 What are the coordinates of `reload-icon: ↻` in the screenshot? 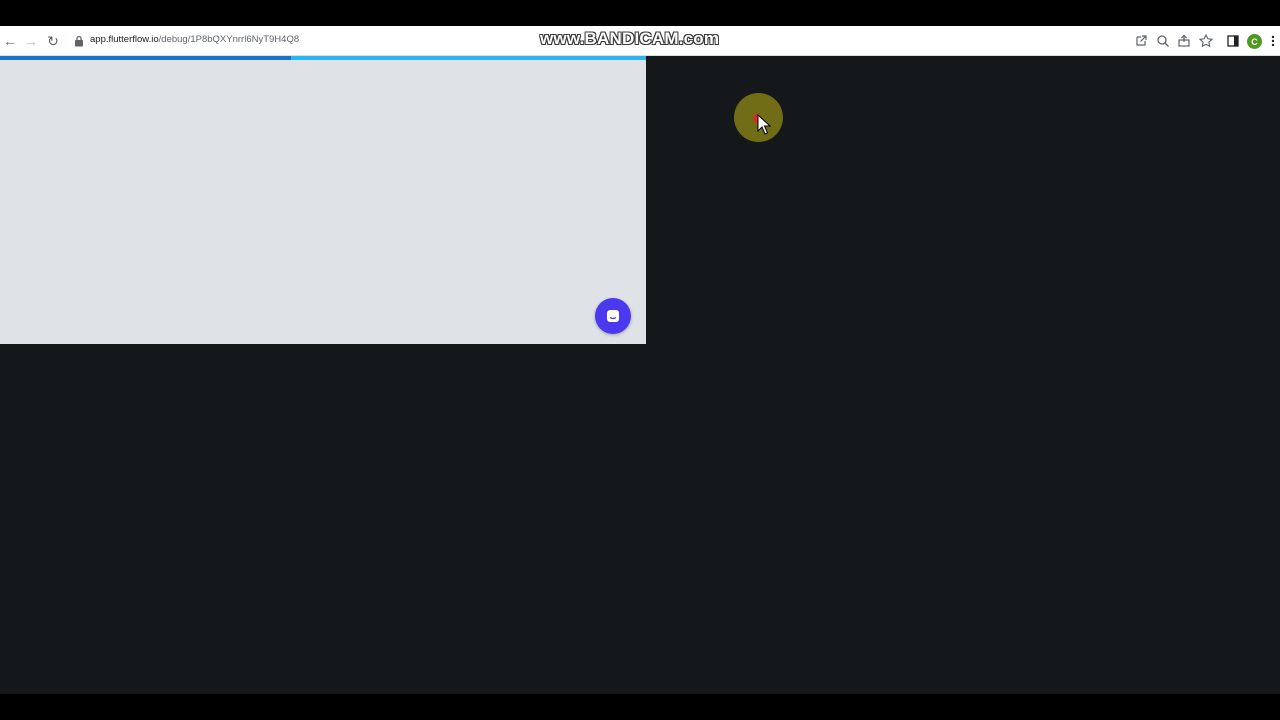 It's located at (53, 41).